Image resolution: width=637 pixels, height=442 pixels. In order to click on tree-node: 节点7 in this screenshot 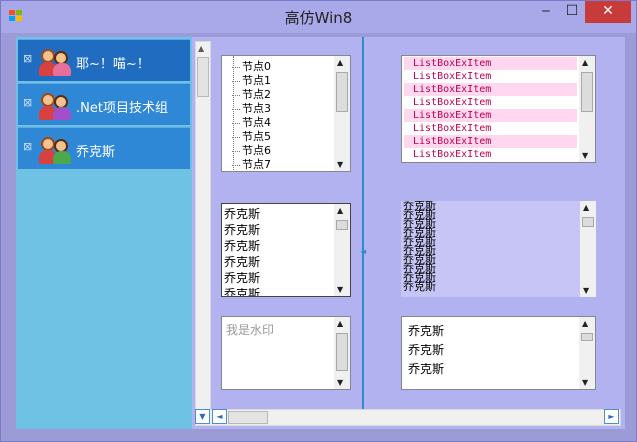, I will do `click(251, 163)`.